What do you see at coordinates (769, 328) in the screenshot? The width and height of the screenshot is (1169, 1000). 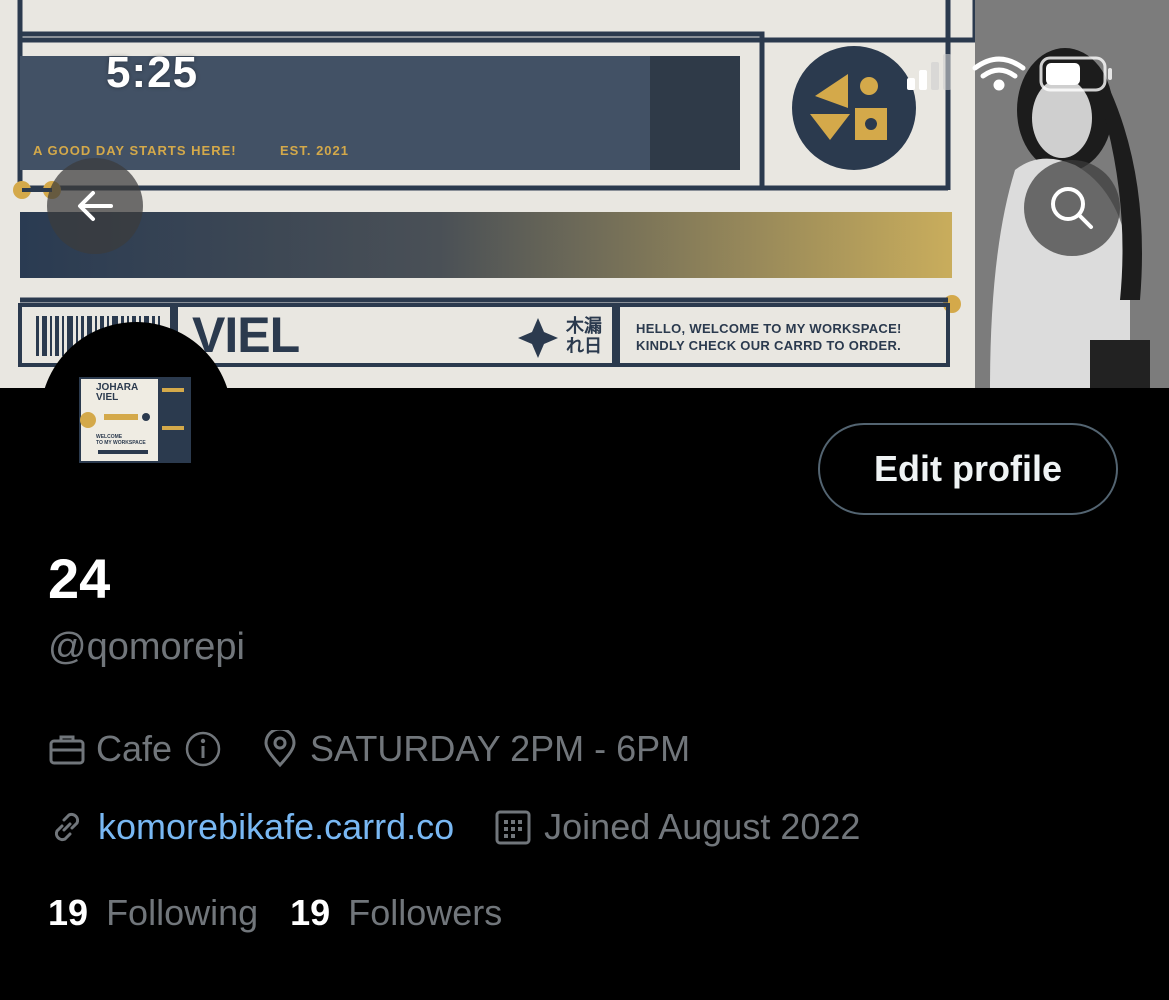 I see `banner-welcome-line1: HELLO, WELCOME TO MY WORKSPACE!` at bounding box center [769, 328].